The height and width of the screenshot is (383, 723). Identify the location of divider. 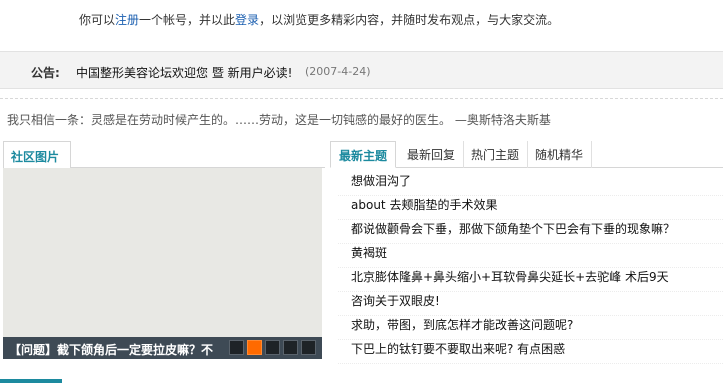
(361, 98).